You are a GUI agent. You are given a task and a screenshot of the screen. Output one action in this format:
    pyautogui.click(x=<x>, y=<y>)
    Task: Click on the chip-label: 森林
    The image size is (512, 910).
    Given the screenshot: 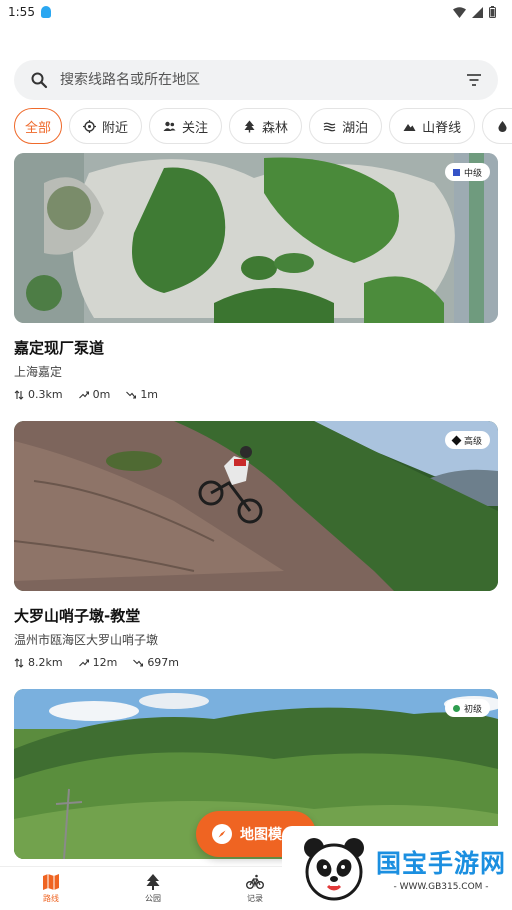 What is the action you would take?
    pyautogui.click(x=275, y=128)
    